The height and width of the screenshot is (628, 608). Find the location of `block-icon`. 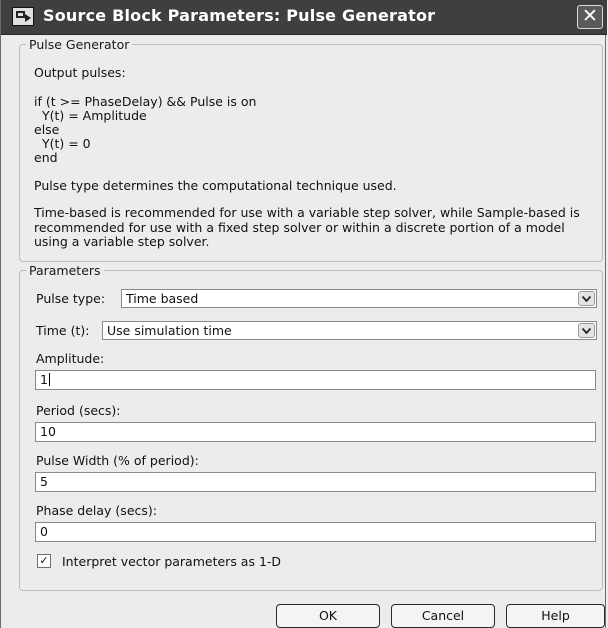

block-icon is located at coordinates (23, 16).